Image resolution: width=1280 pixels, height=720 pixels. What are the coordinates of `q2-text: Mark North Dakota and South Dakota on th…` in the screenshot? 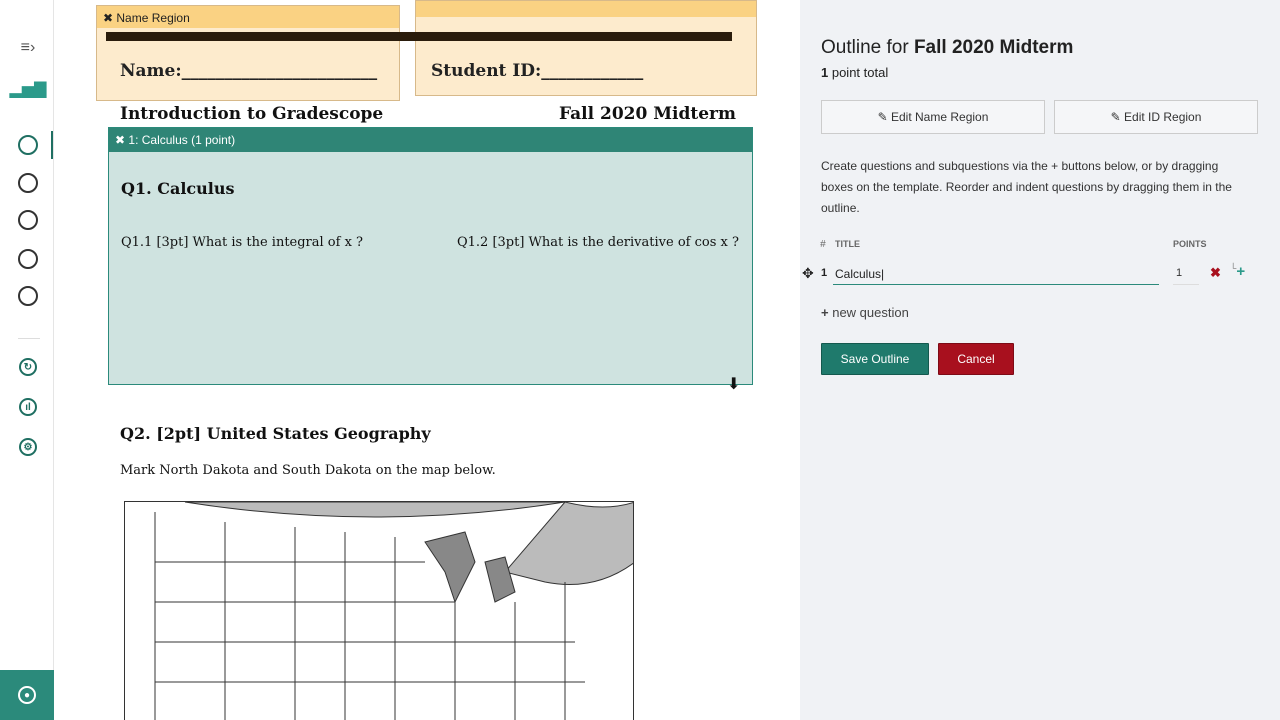 It's located at (308, 470).